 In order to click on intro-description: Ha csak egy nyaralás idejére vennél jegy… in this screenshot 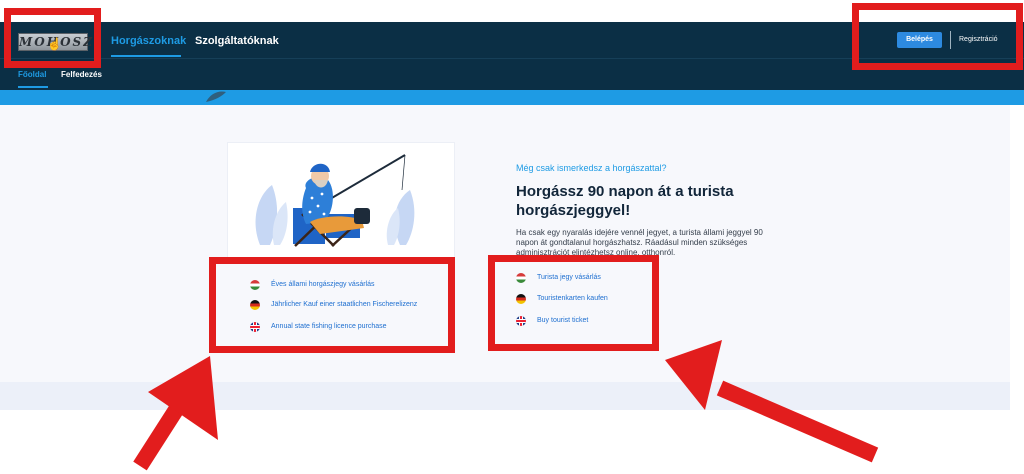, I will do `click(639, 242)`.